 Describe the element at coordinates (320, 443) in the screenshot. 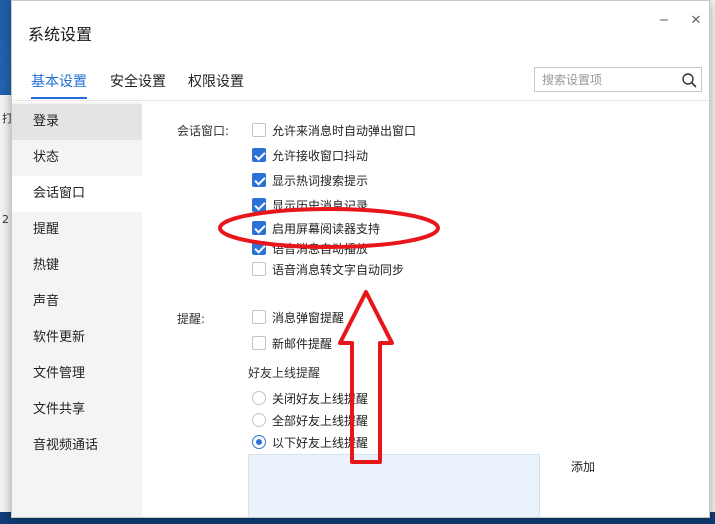

I see `radio-label: 以下好友上线提醒` at that location.